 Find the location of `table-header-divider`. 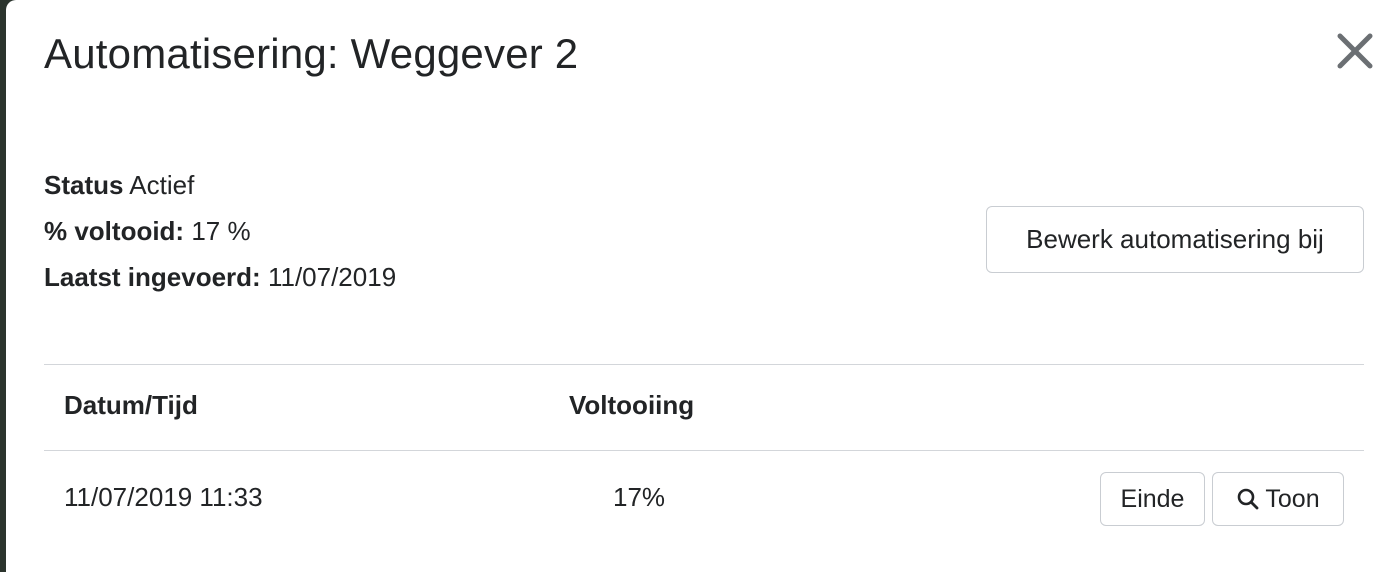

table-header-divider is located at coordinates (704, 450).